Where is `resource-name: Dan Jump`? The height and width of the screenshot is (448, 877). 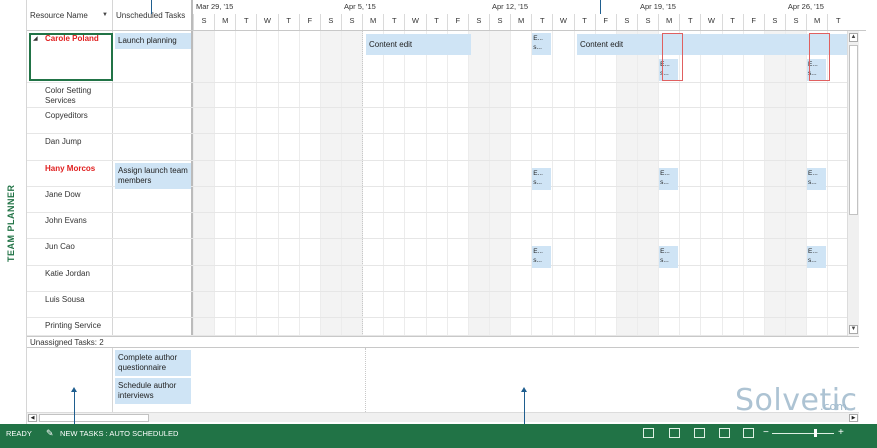 resource-name: Dan Jump is located at coordinates (70, 147).